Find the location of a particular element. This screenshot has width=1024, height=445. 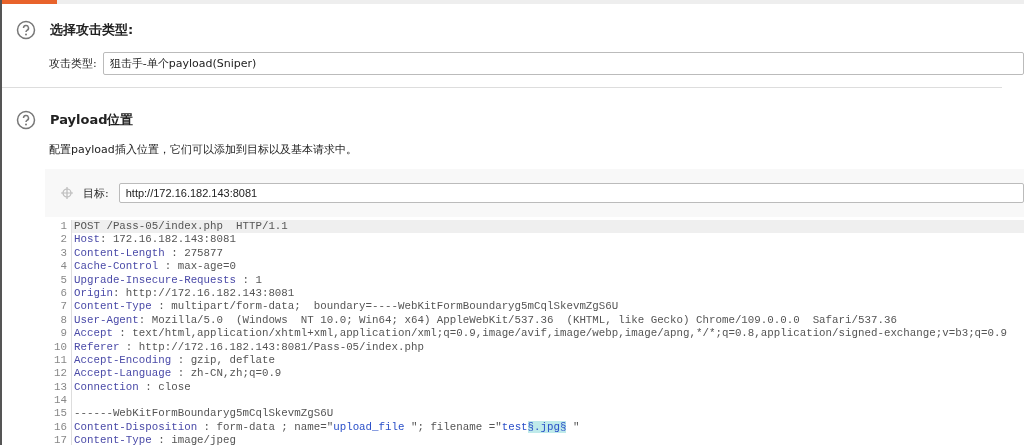

code-text: : zh-CN,zh;q=0.9 is located at coordinates (229, 373).